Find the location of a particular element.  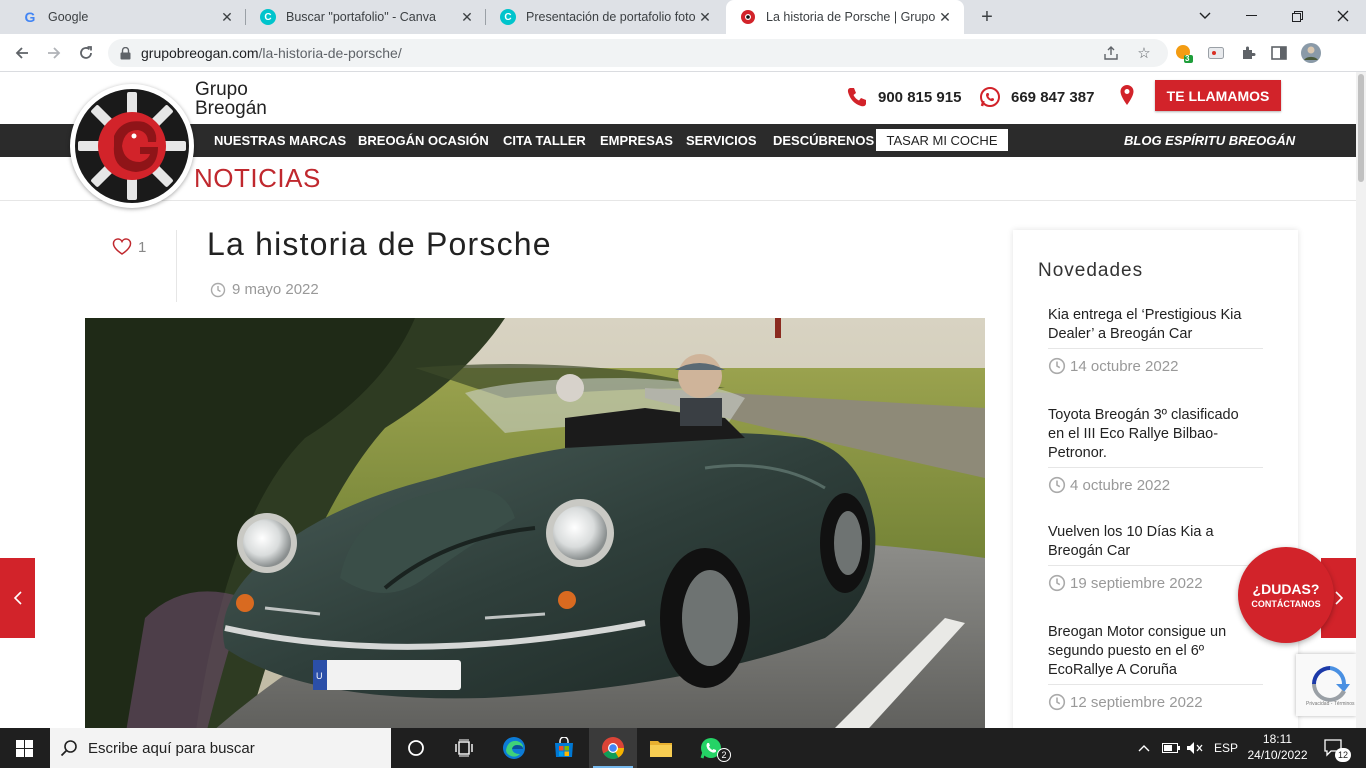

notifications-count: 12 is located at coordinates (1343, 755).